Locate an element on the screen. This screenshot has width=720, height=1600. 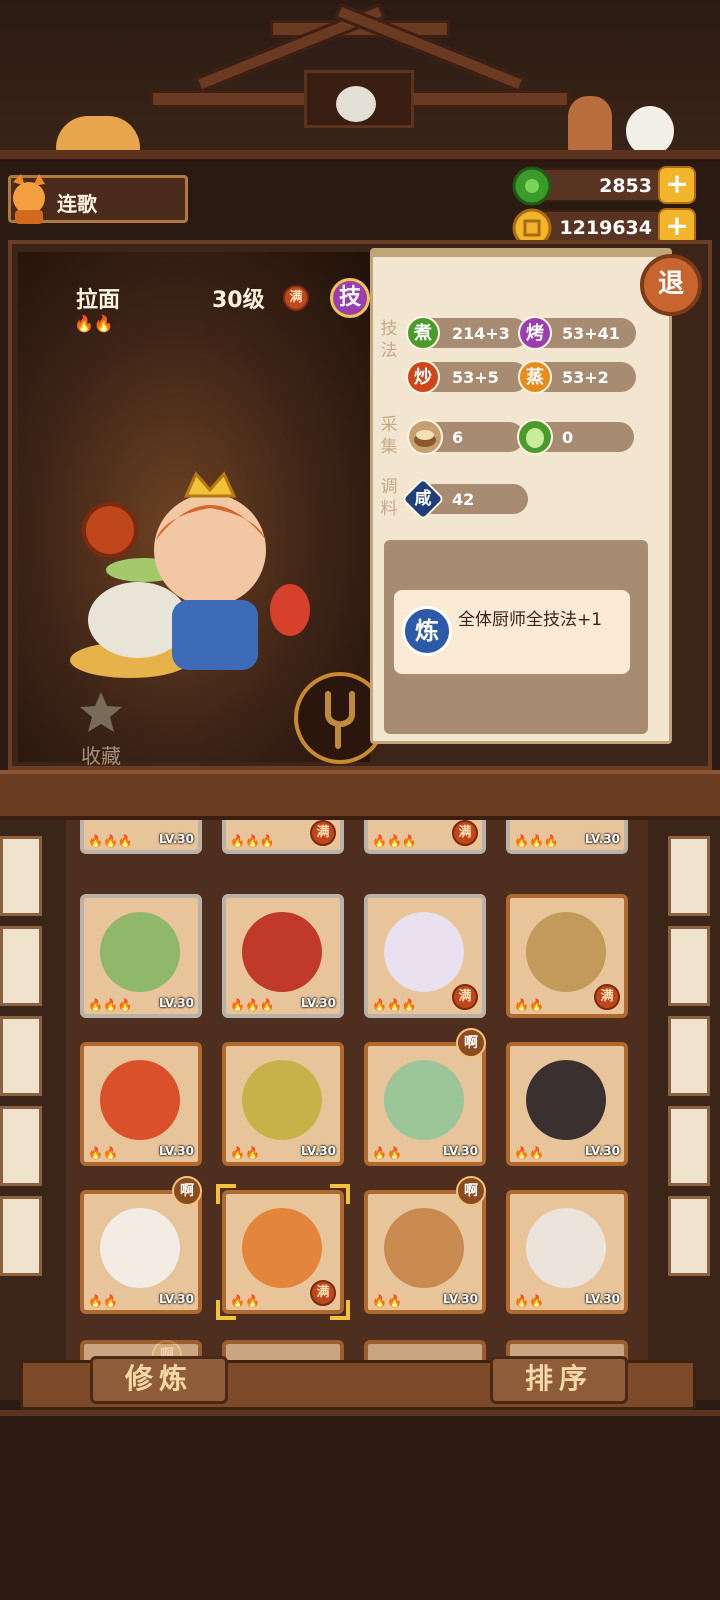
train-button: 修炼 is located at coordinates (159, 1380).